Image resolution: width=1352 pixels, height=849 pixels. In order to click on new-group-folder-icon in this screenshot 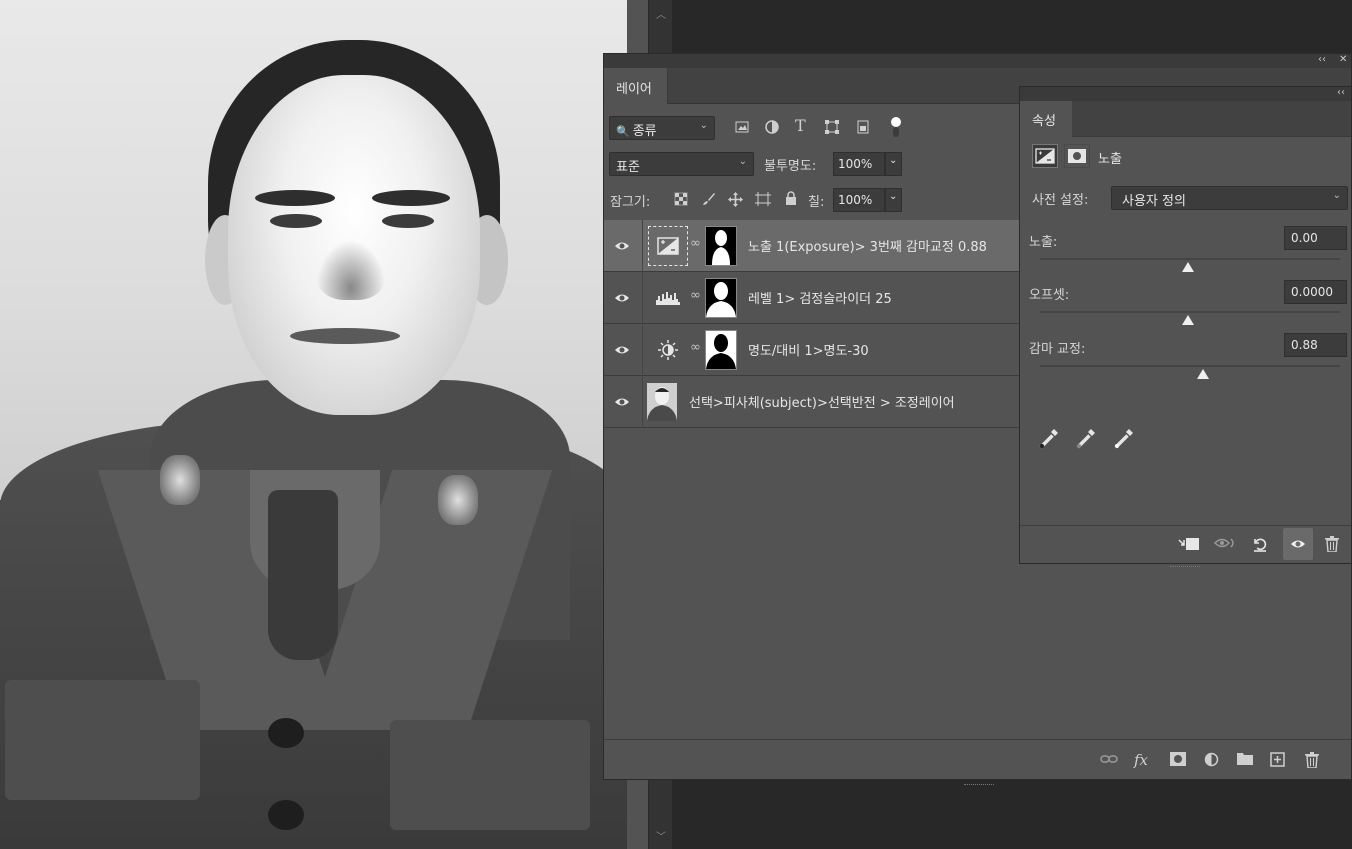, I will do `click(1245, 760)`.